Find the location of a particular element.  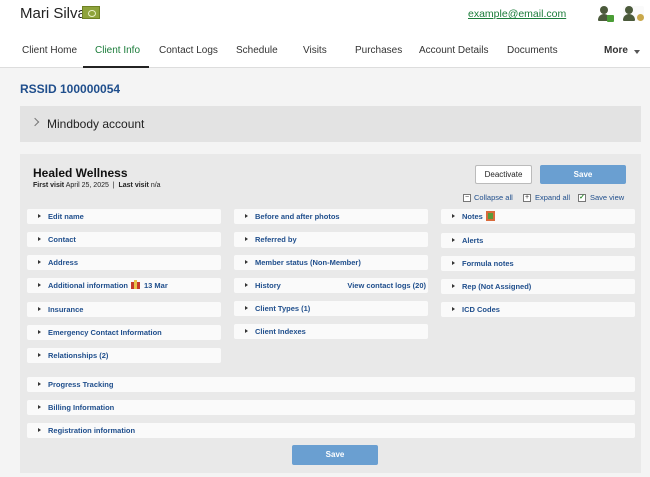

rssid-label: RSSID 100000054 is located at coordinates (70, 89).